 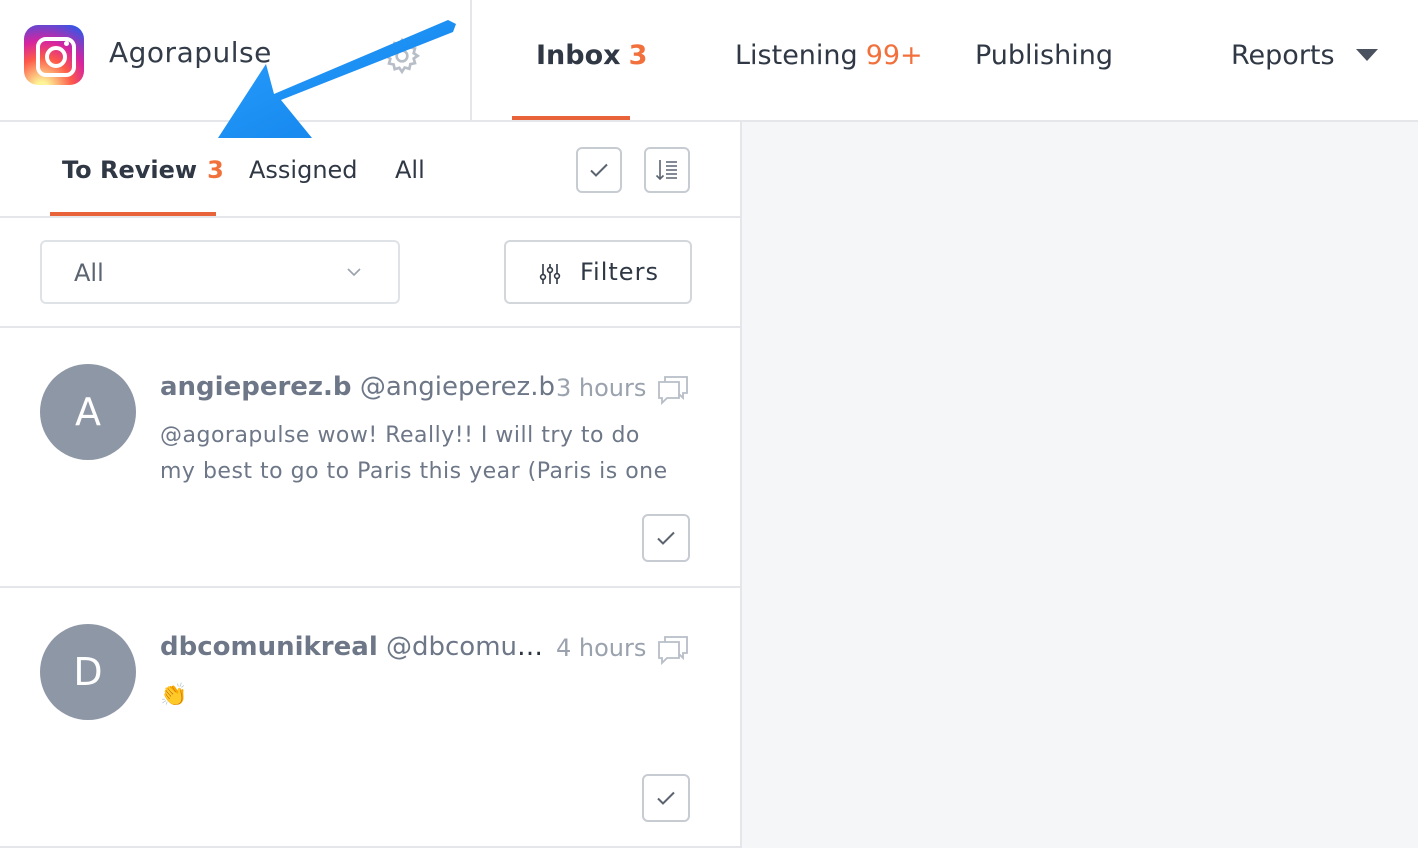 I want to click on gear-icon, so click(x=402, y=56).